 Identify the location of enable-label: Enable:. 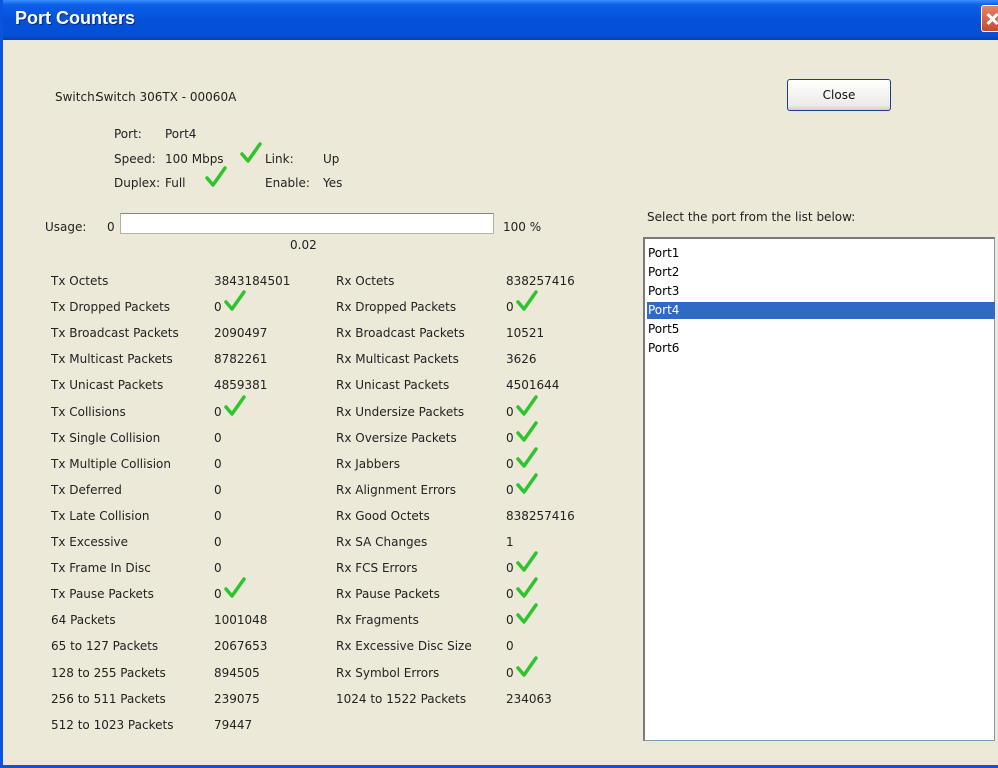
(287, 183).